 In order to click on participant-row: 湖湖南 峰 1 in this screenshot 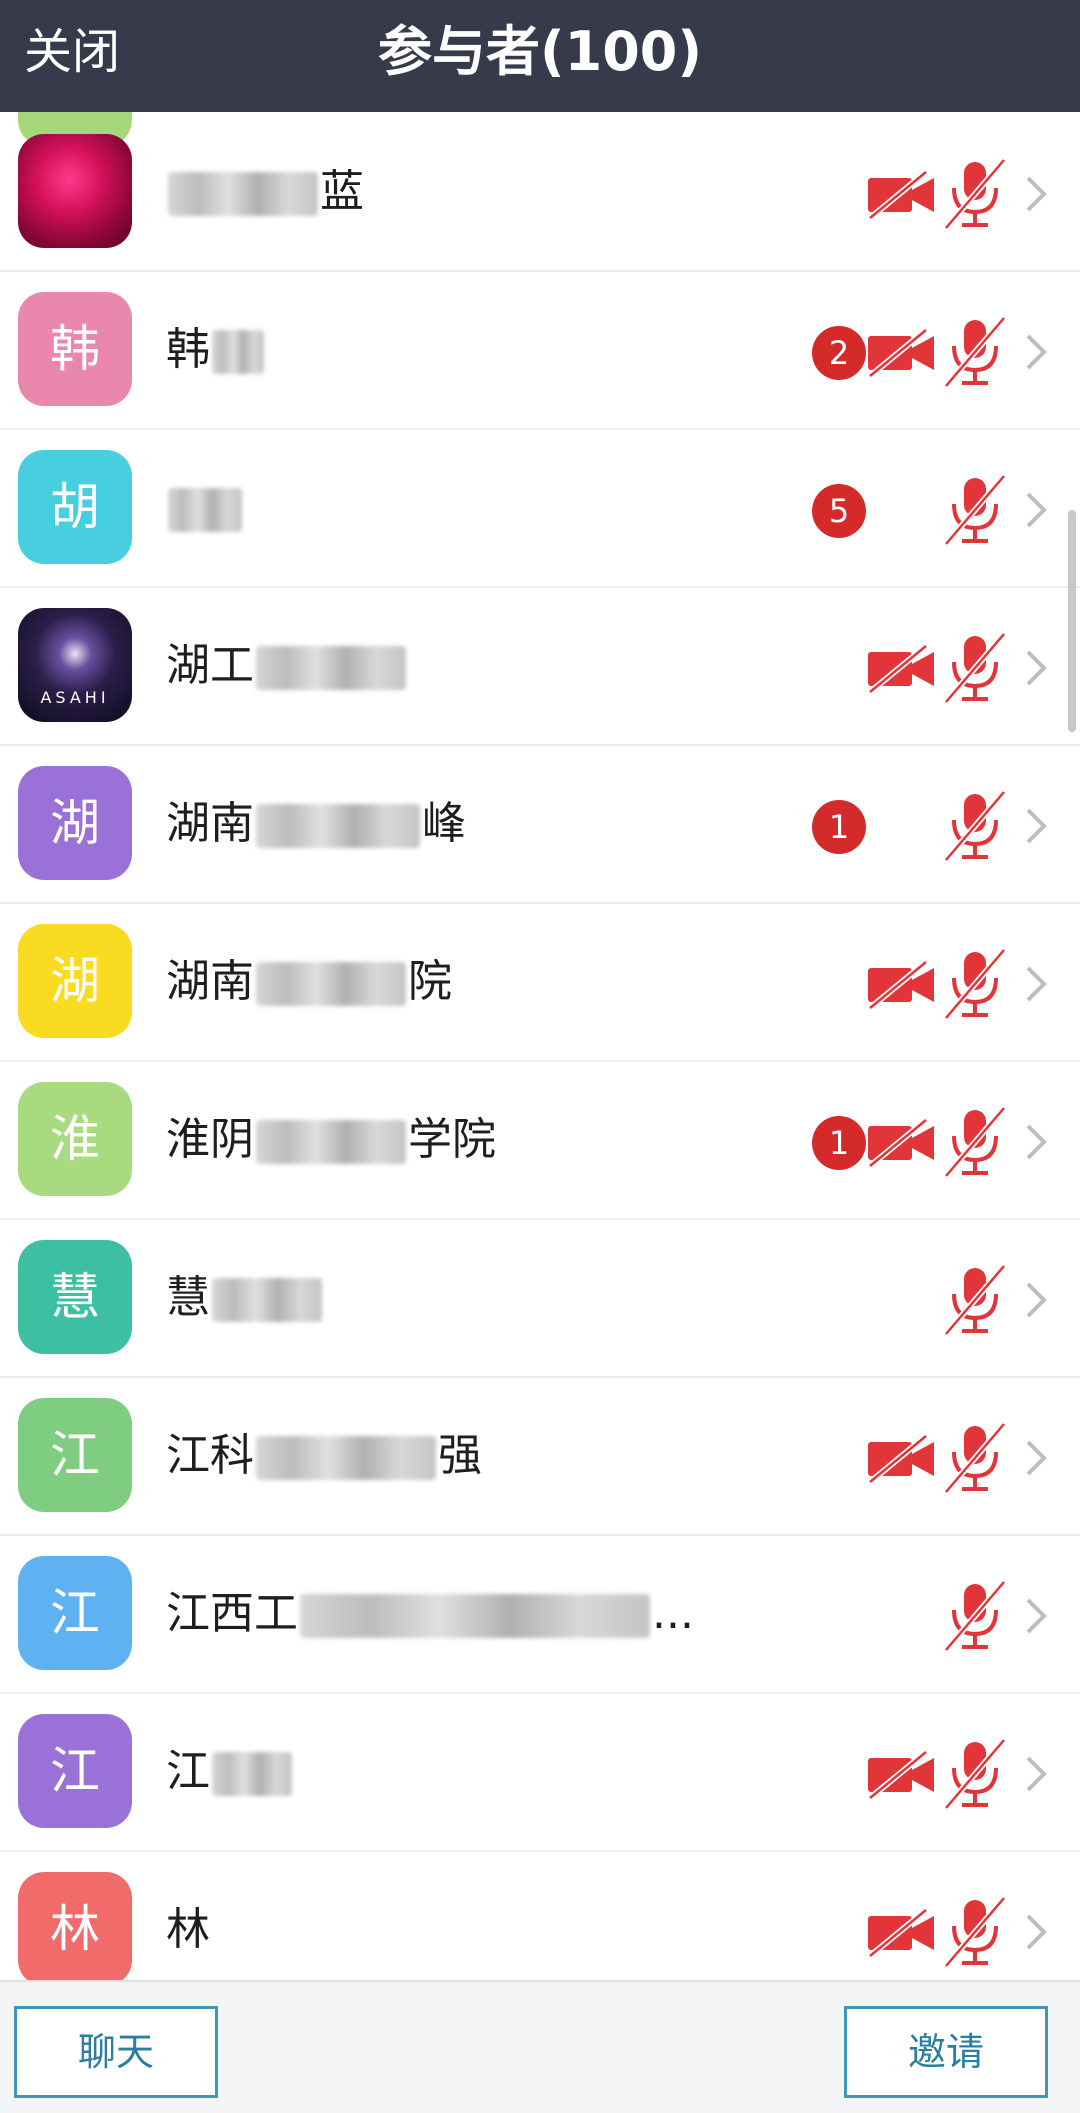, I will do `click(540, 825)`.